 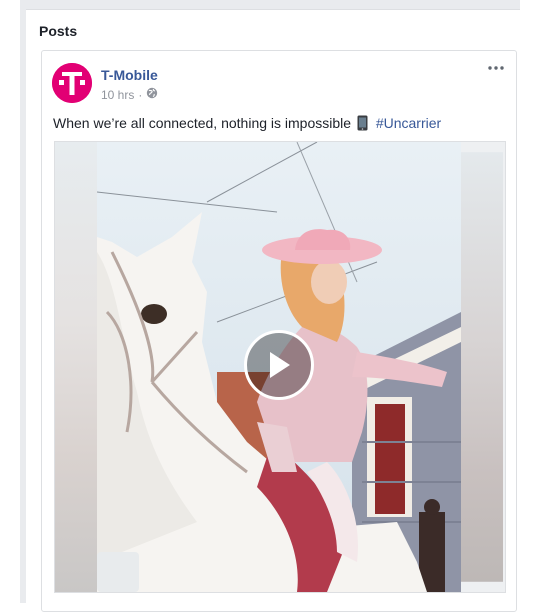 I want to click on post-timestamp: 10 hrs, so click(x=117, y=95).